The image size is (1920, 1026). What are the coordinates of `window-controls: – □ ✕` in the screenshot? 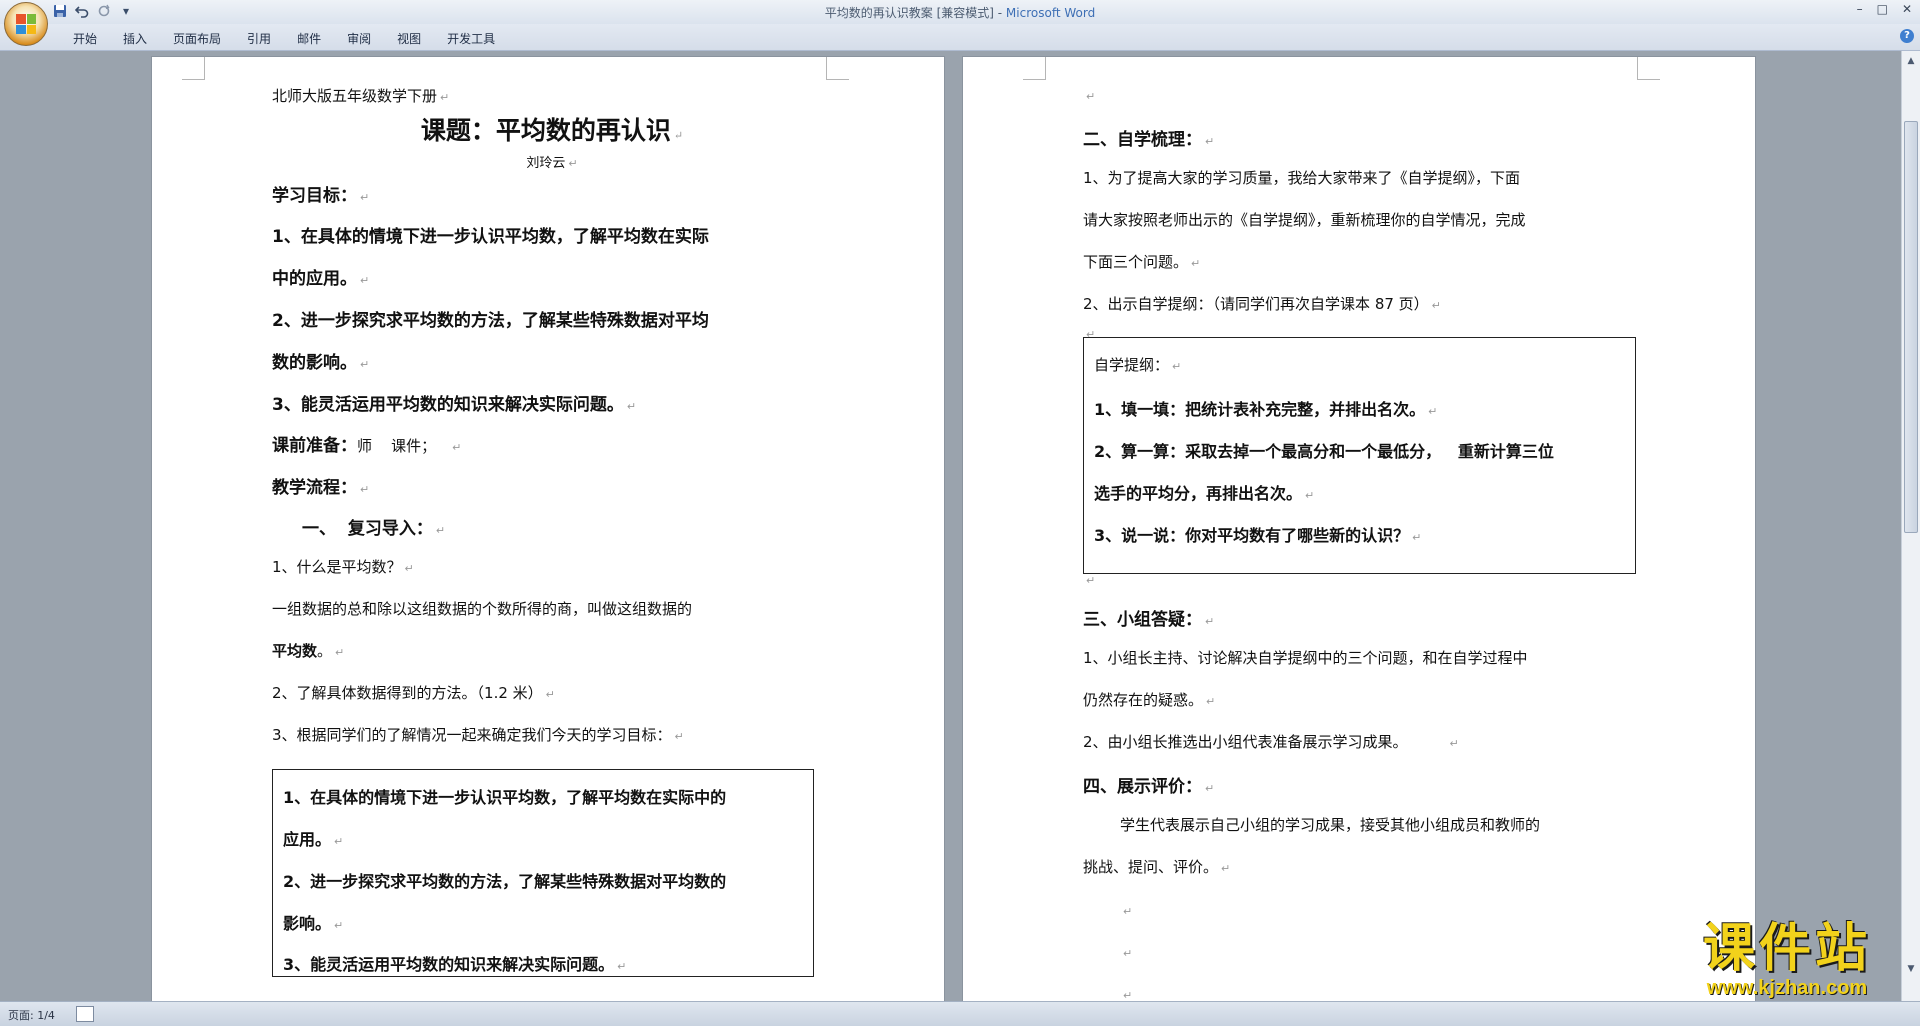 It's located at (1884, 9).